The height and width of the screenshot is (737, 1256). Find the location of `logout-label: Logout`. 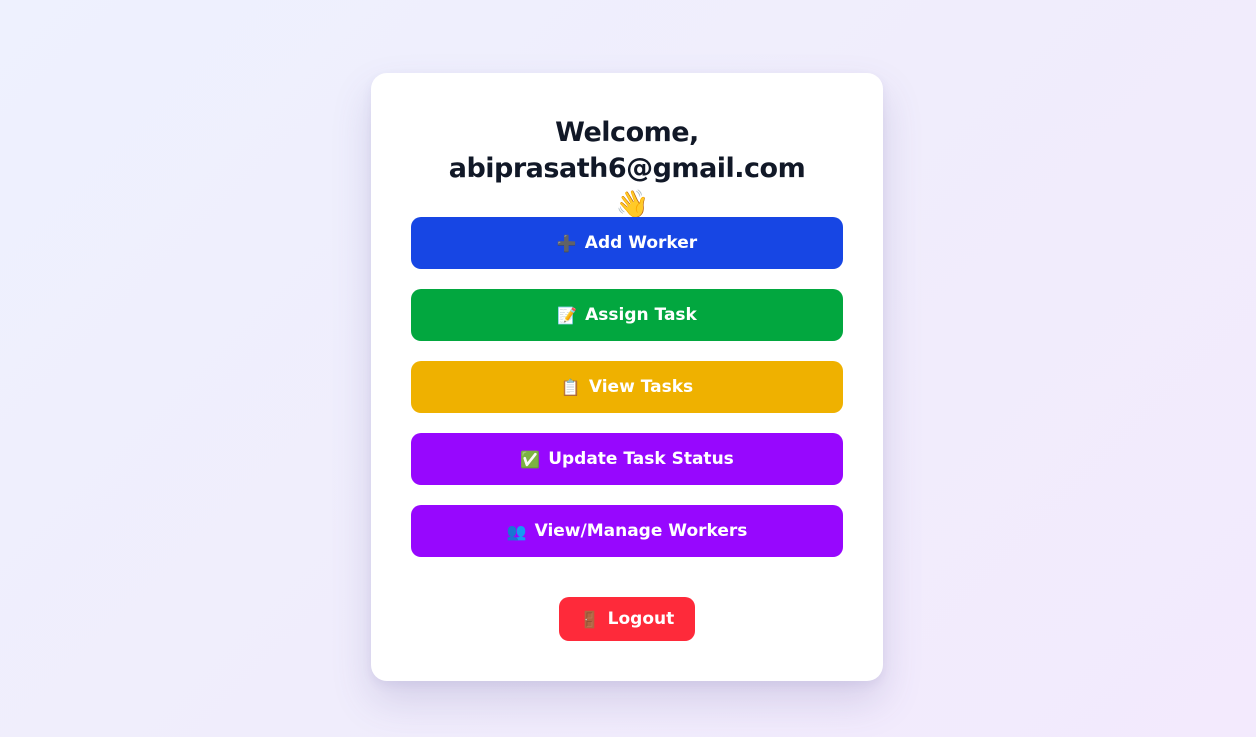

logout-label: Logout is located at coordinates (641, 619).